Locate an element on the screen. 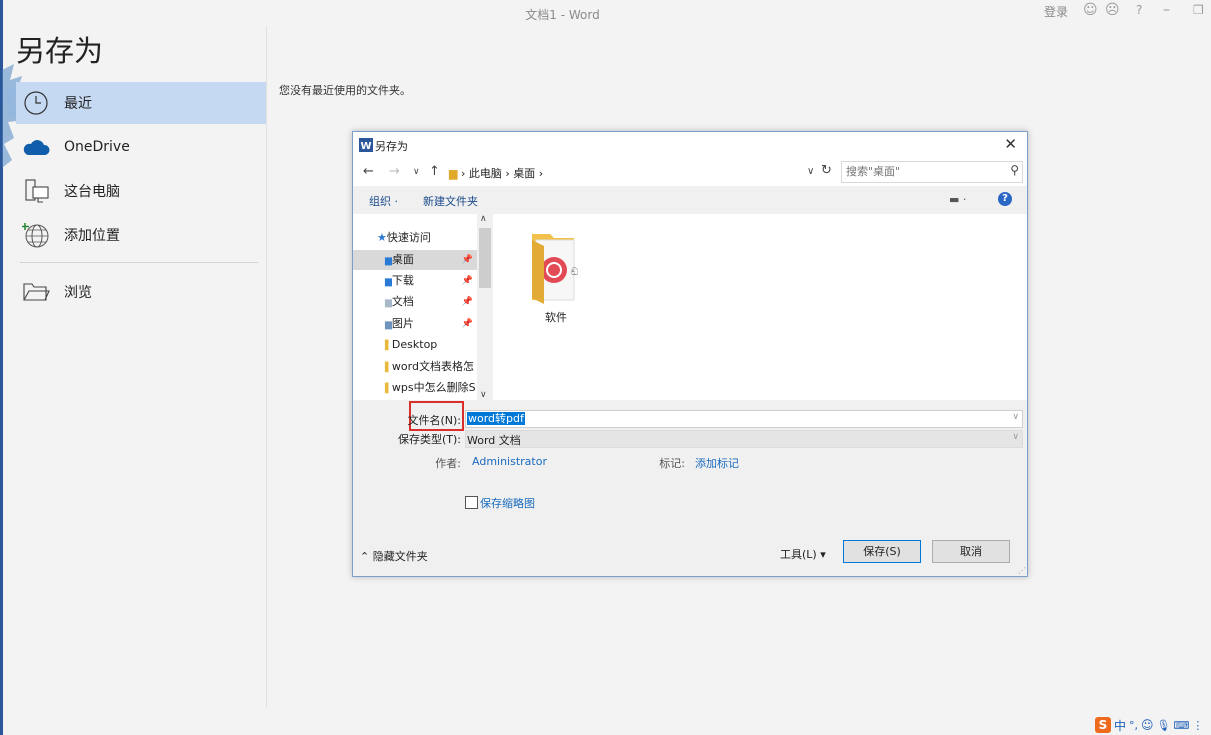  login-link: 登录 is located at coordinates (1056, 11).